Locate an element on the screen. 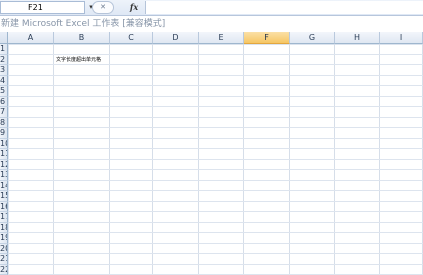  column-header-h: H is located at coordinates (357, 38).